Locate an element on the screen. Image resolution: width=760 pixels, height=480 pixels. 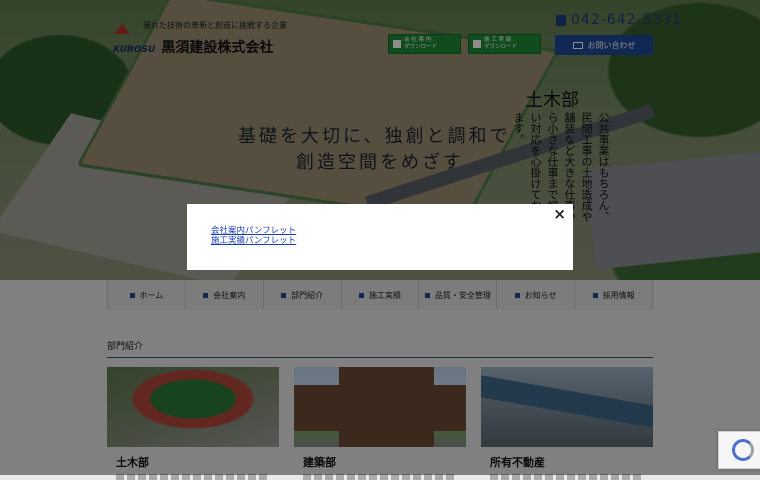
company-brochure-link: 会社案内パンフレット is located at coordinates (253, 231).